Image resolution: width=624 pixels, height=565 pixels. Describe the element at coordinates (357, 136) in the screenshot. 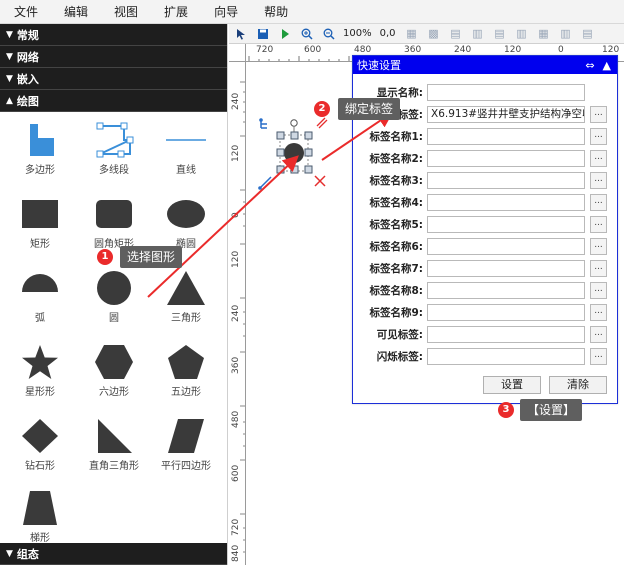

I see `arrow-to-data-tag` at that location.